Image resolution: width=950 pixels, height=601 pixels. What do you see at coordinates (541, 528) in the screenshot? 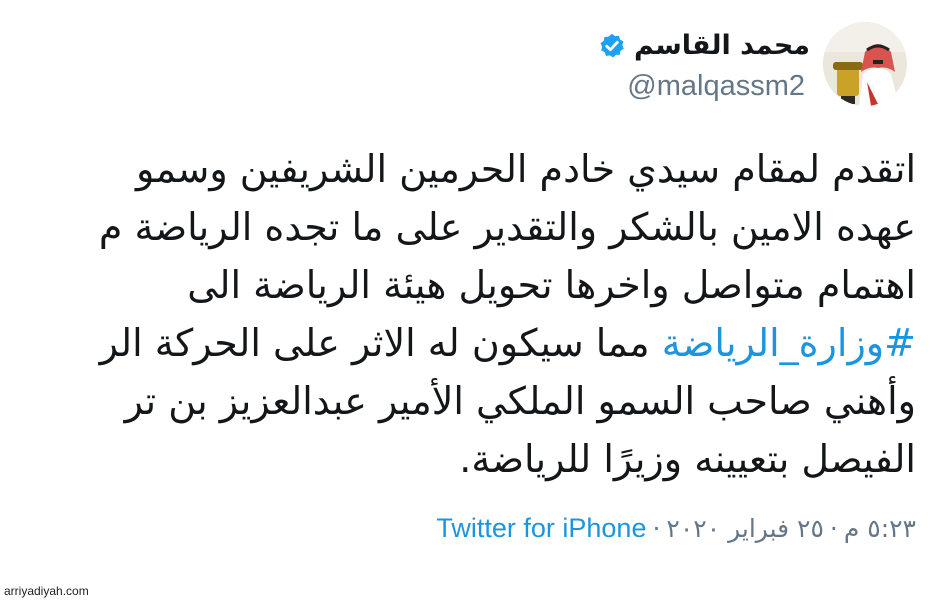
I see `tweet-source-link: Twitter for iPhone` at bounding box center [541, 528].